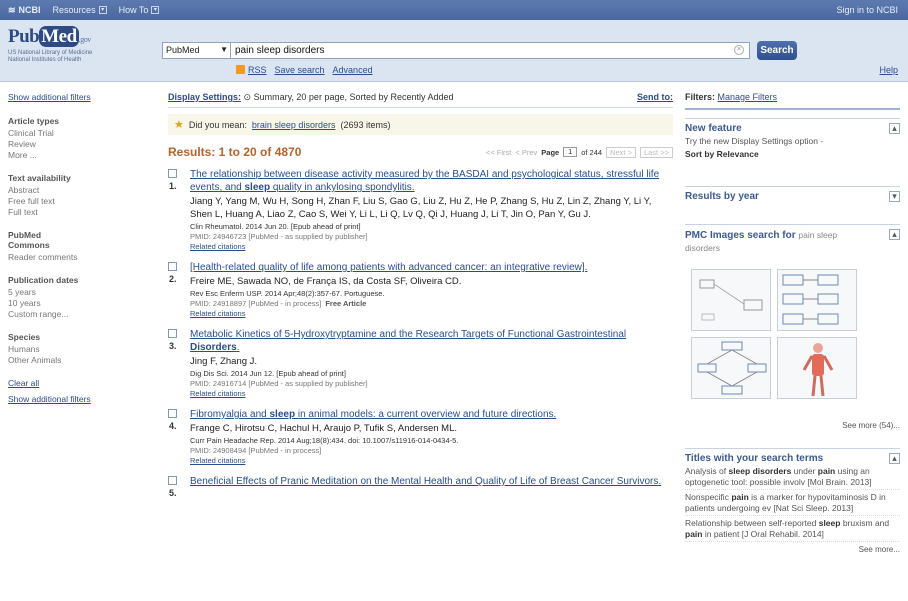  I want to click on filter-item: Reader comments, so click(78, 257).